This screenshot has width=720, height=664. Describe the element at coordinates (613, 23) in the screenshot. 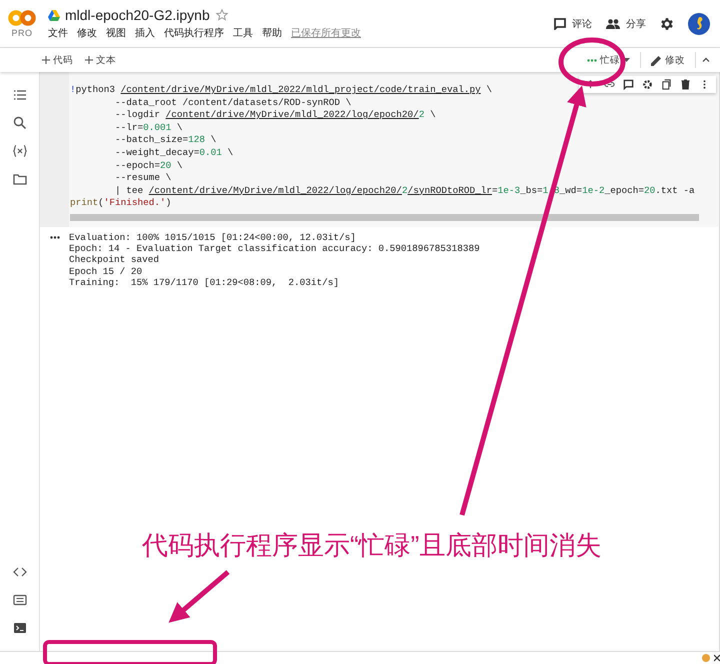

I see `people-icon` at that location.